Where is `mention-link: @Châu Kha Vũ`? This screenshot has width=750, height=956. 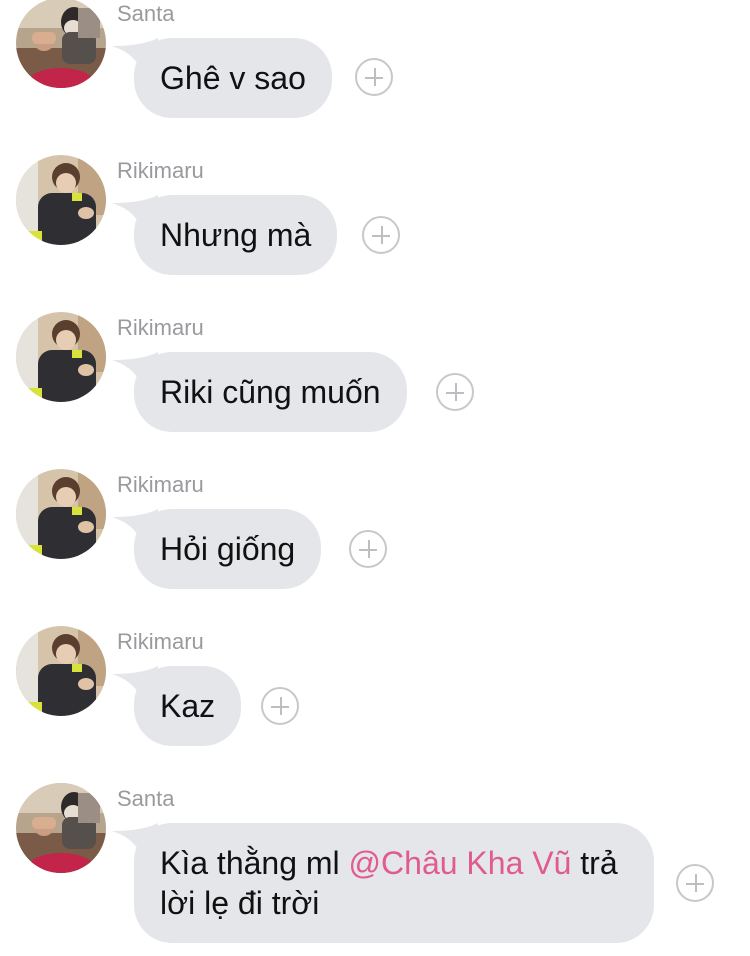
mention-link: @Châu Kha Vũ is located at coordinates (460, 863).